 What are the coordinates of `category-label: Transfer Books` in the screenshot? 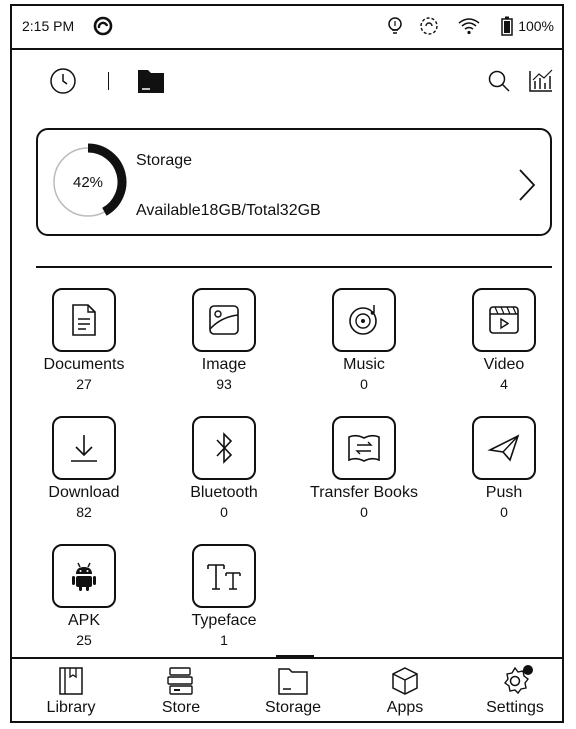 It's located at (364, 492).